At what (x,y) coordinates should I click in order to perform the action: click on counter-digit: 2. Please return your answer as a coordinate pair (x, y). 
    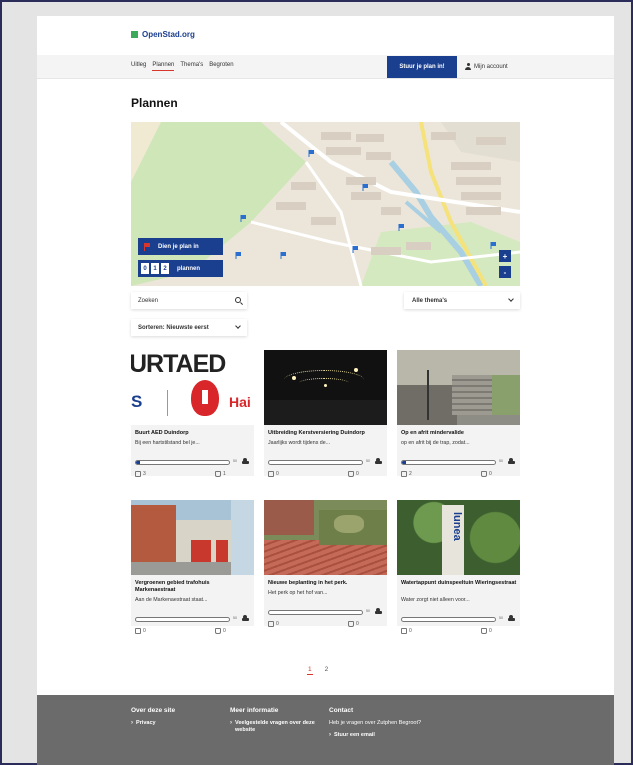
    Looking at the image, I should click on (165, 268).